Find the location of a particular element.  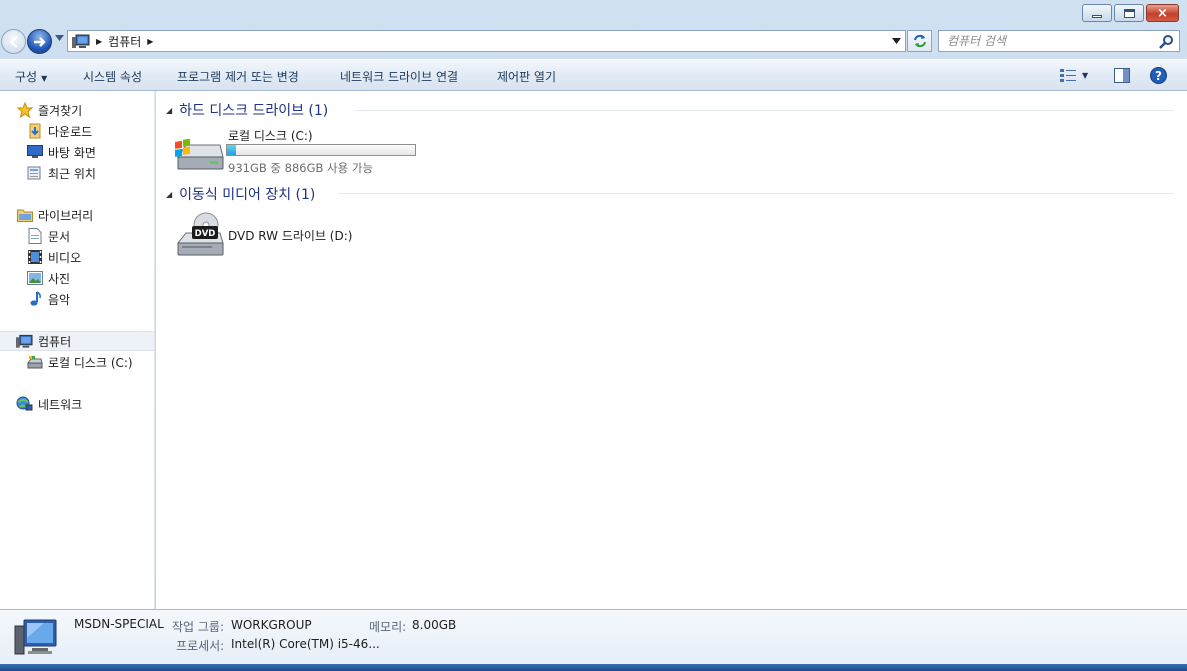

preview-pane-icon is located at coordinates (1122, 75).